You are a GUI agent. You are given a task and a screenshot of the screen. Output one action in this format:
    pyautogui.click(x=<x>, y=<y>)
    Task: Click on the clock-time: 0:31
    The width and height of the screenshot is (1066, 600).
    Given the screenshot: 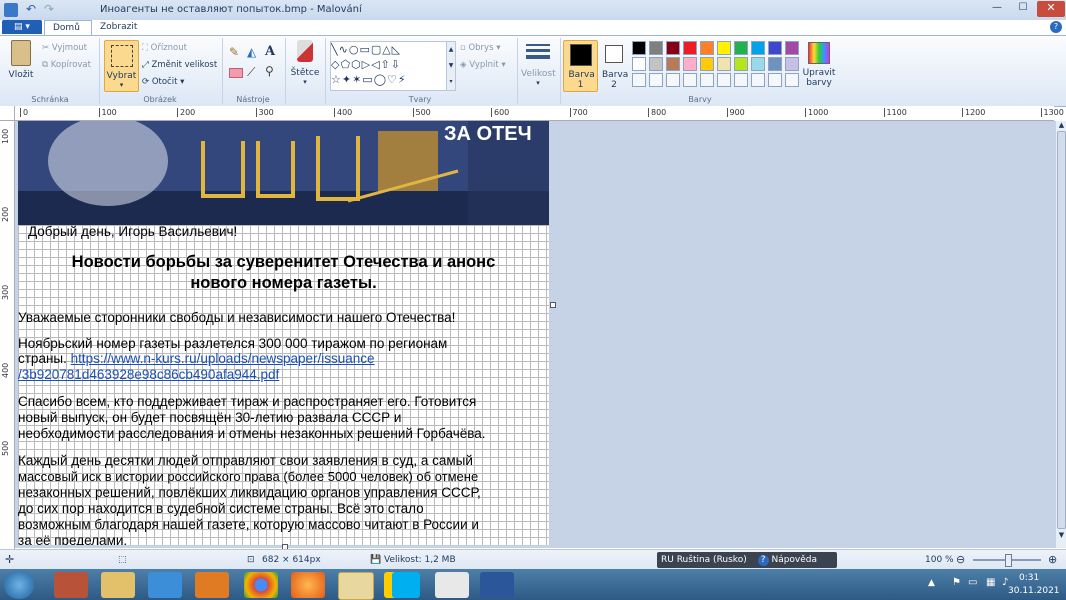 What is the action you would take?
    pyautogui.click(x=1029, y=578)
    